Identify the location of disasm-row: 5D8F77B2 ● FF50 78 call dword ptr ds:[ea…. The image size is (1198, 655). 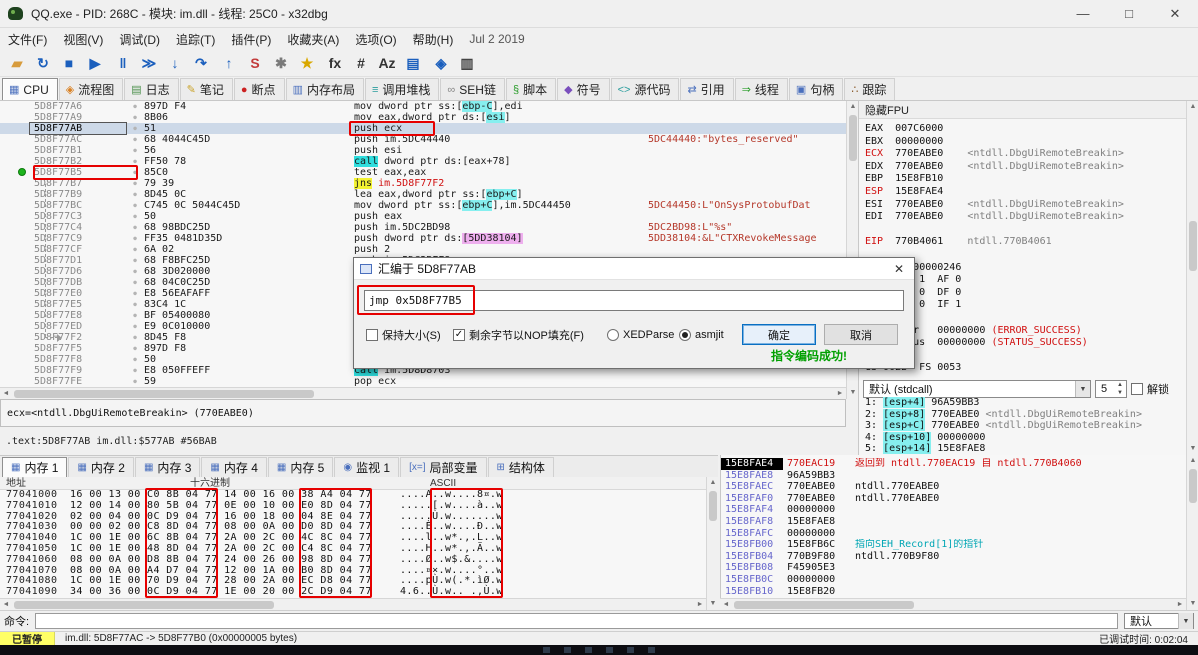
(423, 161).